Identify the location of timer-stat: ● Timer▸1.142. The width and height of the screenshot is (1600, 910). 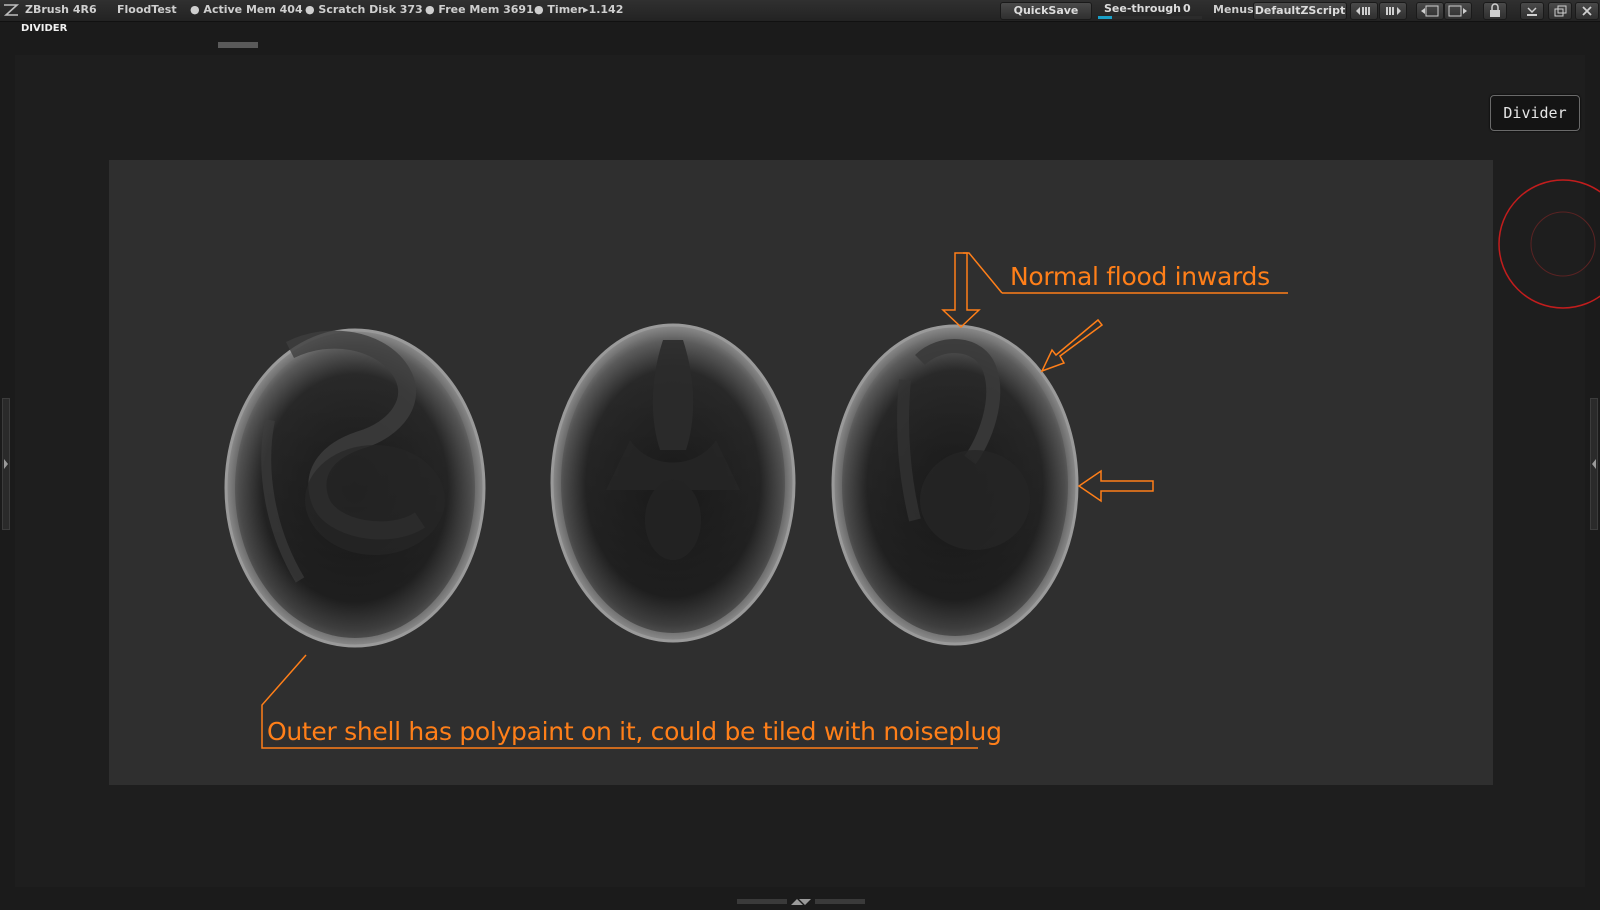
(579, 9).